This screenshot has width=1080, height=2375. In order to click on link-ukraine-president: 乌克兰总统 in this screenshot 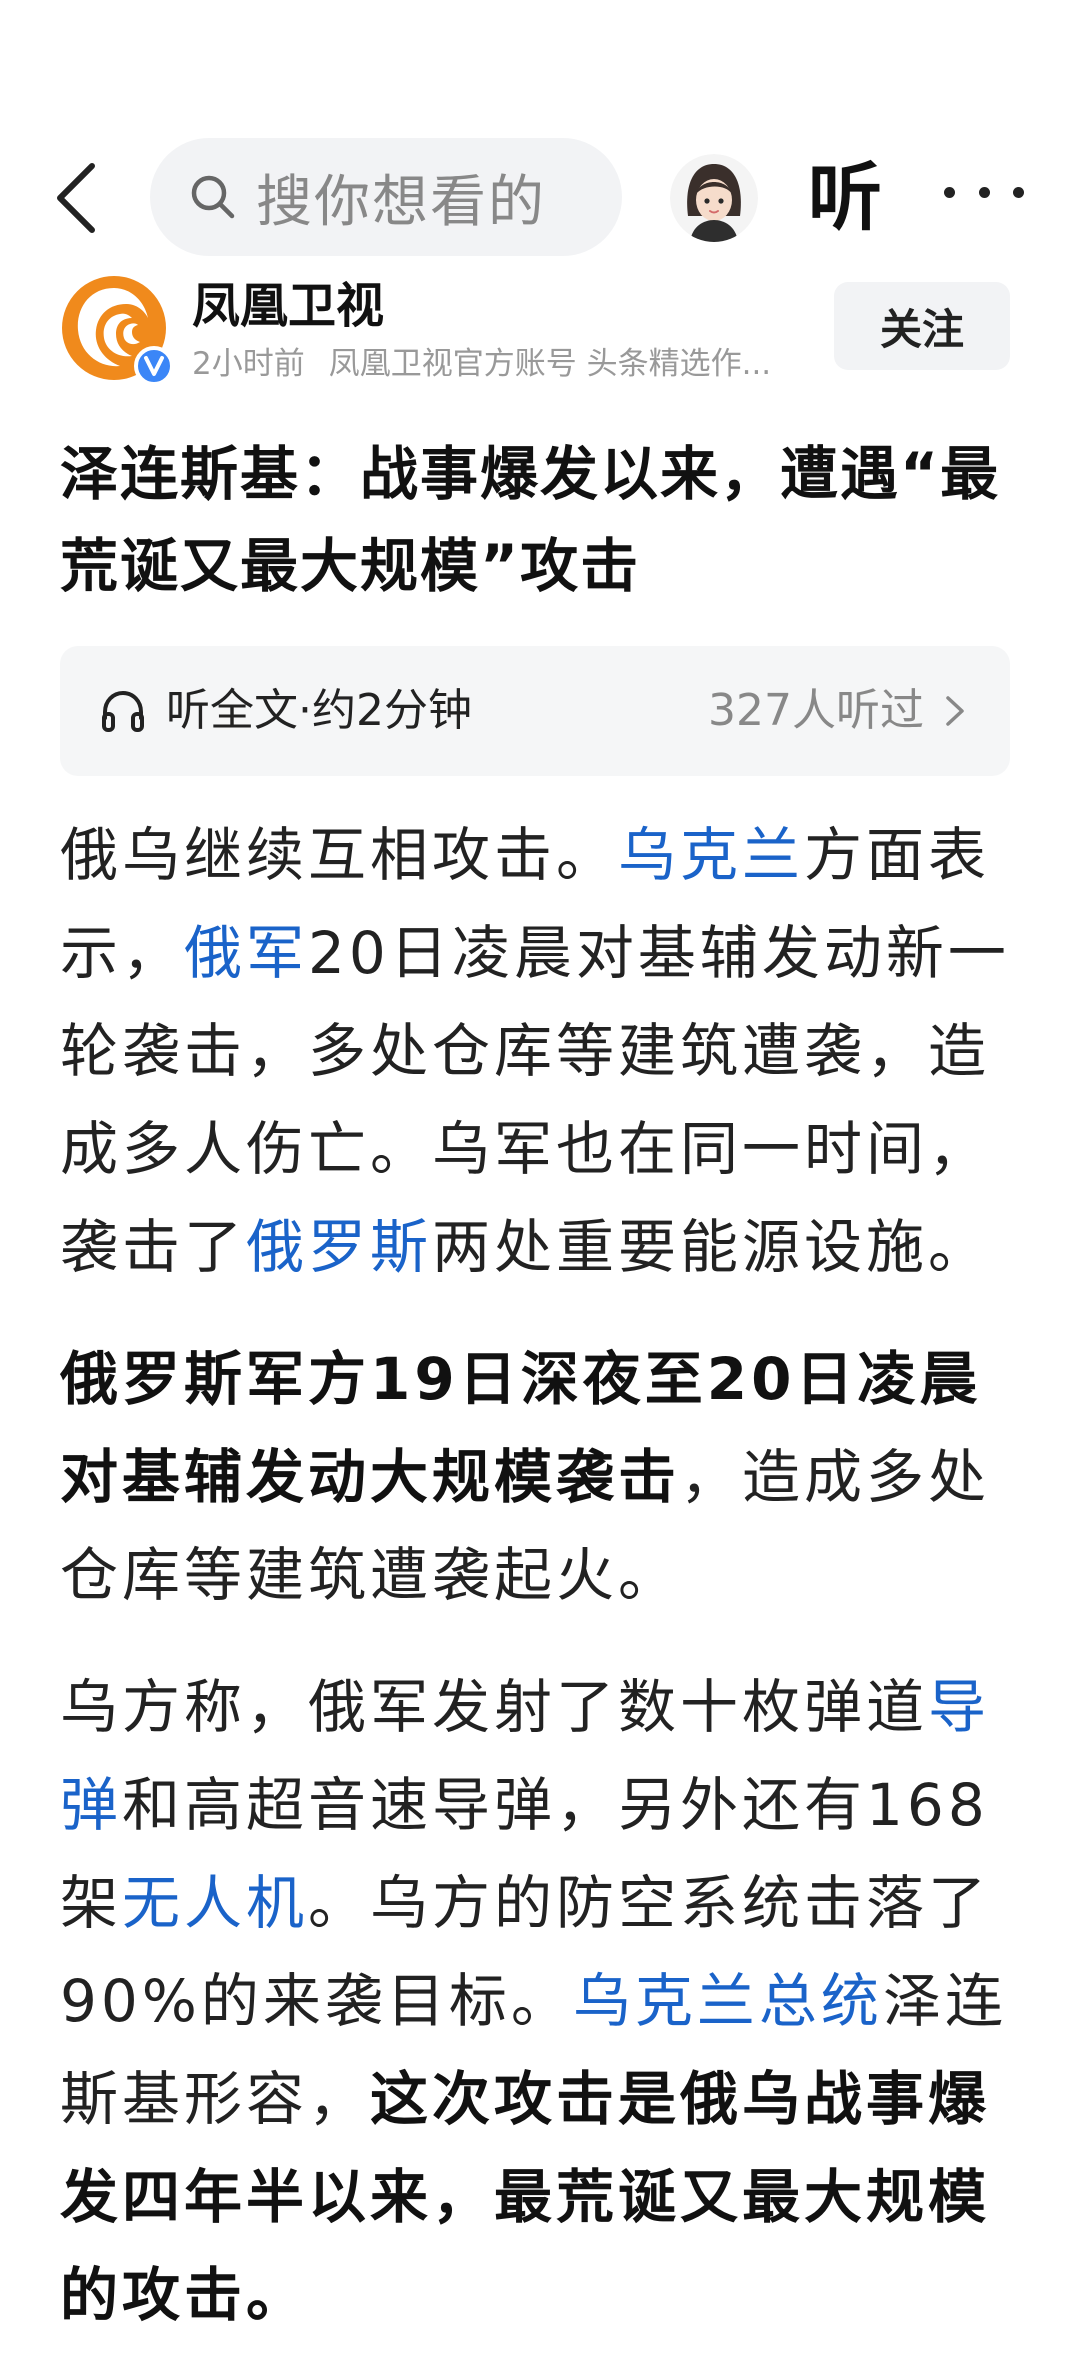, I will do `click(728, 2001)`.